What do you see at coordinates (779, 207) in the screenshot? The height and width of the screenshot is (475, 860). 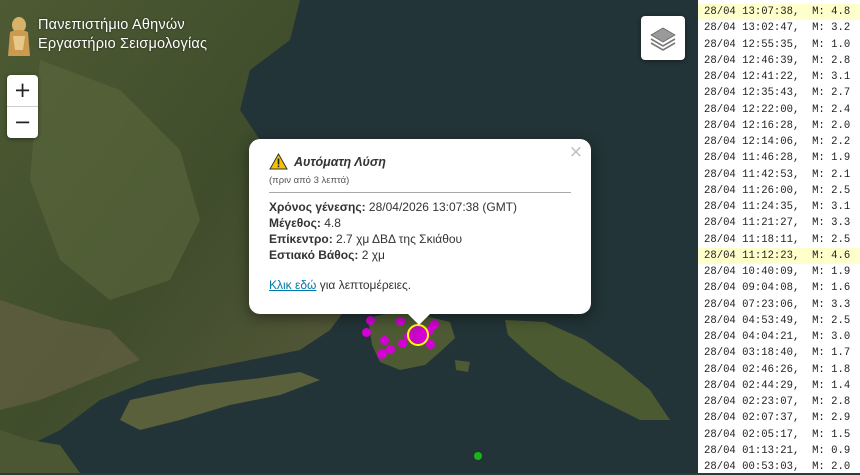 I see `quake-list-item: 28/04 11:24:35, M: 3.1` at bounding box center [779, 207].